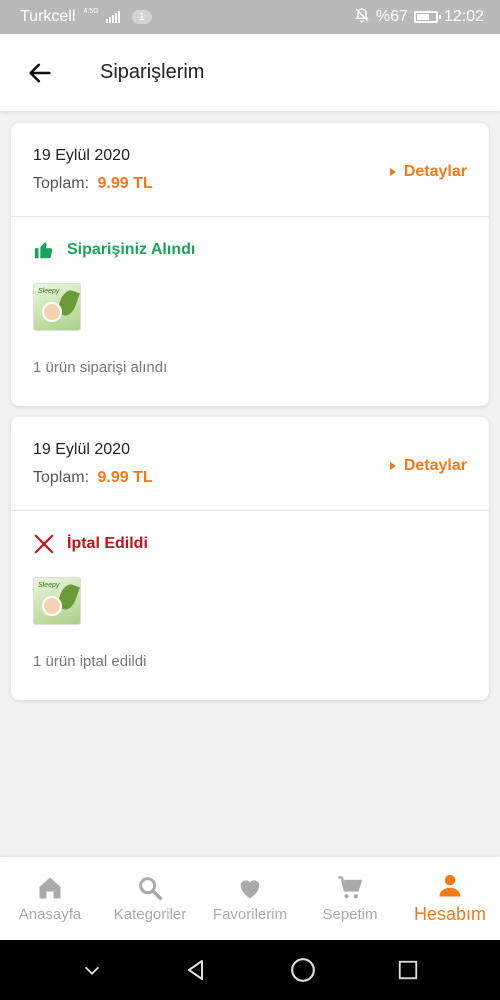 The width and height of the screenshot is (500, 1000). Describe the element at coordinates (141, 17) in the screenshot. I see `notification-badge: 1` at that location.